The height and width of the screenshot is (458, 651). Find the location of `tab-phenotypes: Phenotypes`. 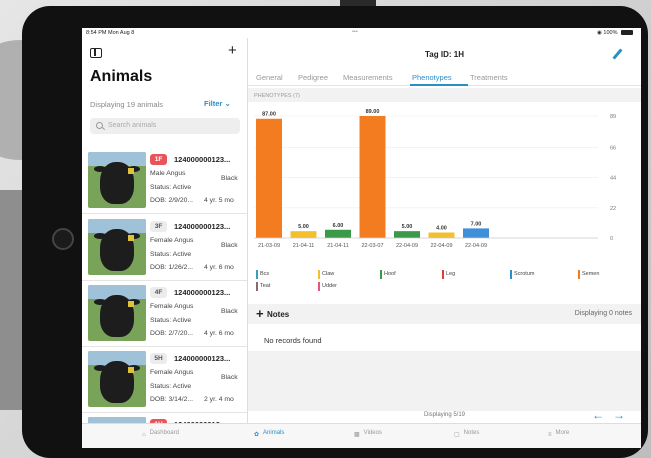

tab-phenotypes: Phenotypes is located at coordinates (432, 77).